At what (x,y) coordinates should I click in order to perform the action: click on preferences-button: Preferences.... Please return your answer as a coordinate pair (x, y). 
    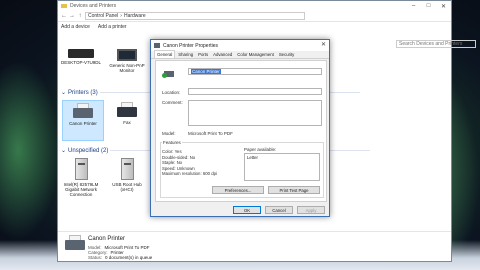
    Looking at the image, I should click on (238, 190).